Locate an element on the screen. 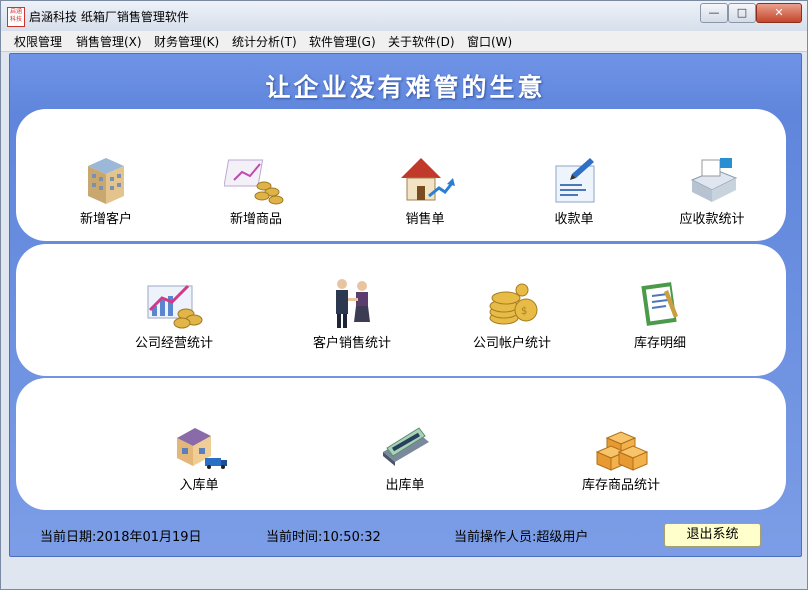 The height and width of the screenshot is (590, 808). clipboard-icon is located at coordinates (660, 303).